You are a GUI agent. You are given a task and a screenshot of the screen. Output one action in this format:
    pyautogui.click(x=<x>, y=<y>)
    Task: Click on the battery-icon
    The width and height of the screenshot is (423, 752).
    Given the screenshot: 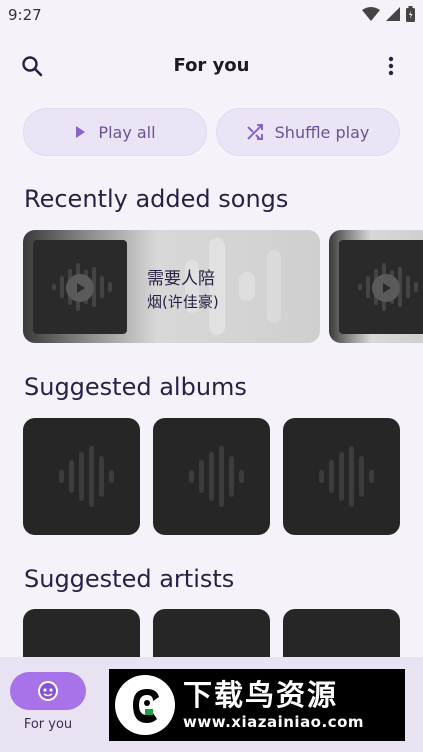 What is the action you would take?
    pyautogui.click(x=410, y=14)
    